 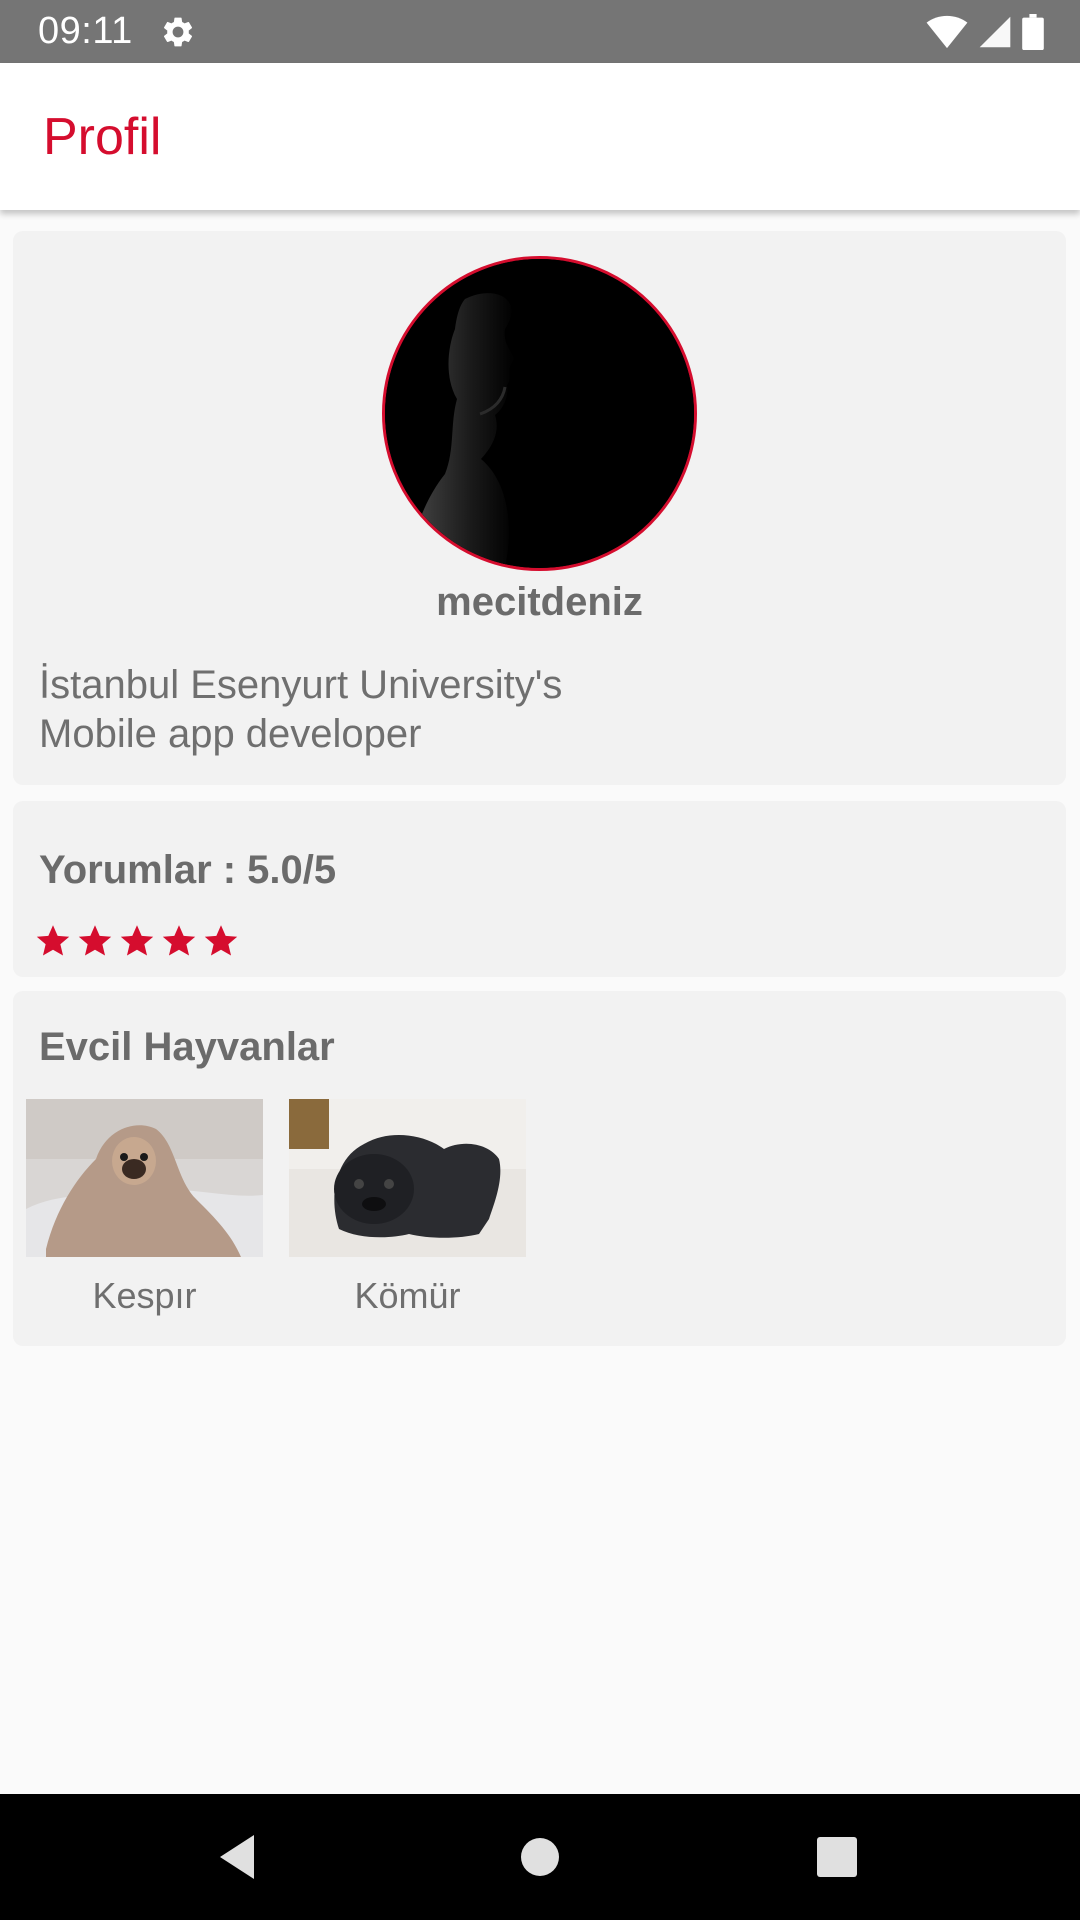 What do you see at coordinates (407, 1295) in the screenshot?
I see `pet-name: Kömür` at bounding box center [407, 1295].